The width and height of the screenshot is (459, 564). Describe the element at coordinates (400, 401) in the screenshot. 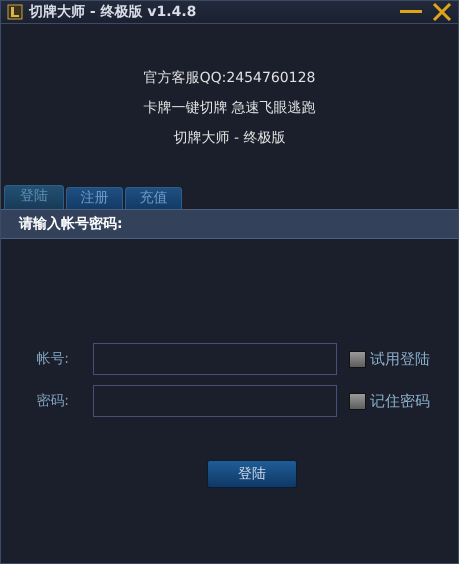

I see `checkbox-label: 记住密码` at that location.